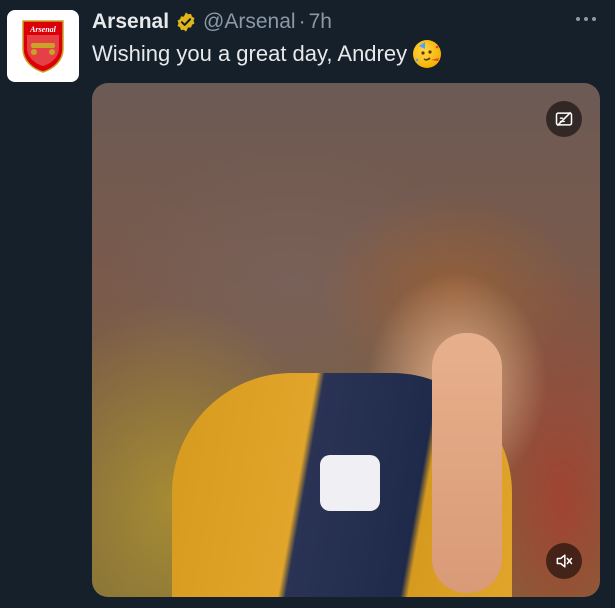 The height and width of the screenshot is (608, 615). What do you see at coordinates (467, 463) in the screenshot?
I see `video-frame-hand` at bounding box center [467, 463].